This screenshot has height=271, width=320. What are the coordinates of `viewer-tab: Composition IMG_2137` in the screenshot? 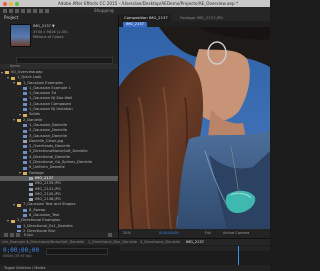 It's located at (146, 17).